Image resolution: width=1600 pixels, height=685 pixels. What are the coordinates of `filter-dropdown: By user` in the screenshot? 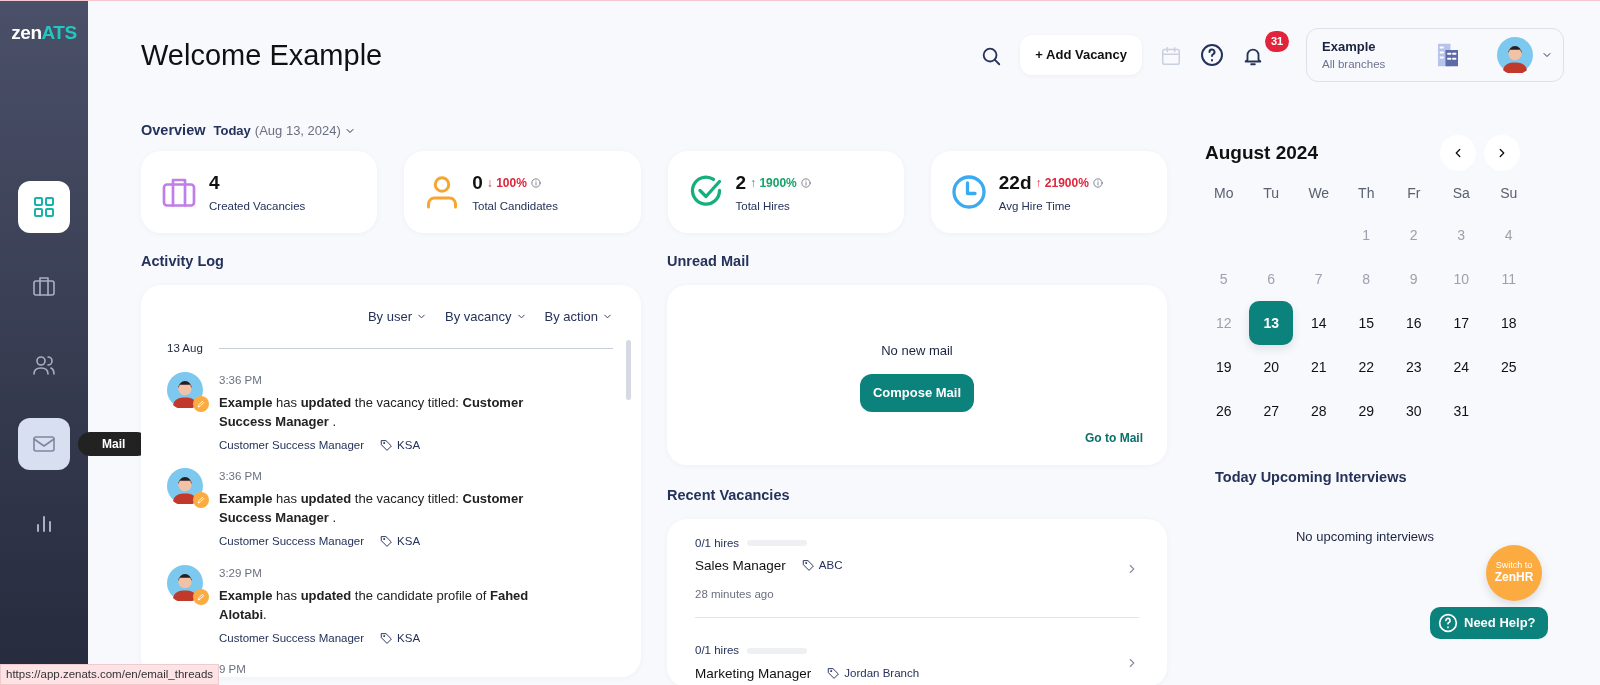 It's located at (397, 316).